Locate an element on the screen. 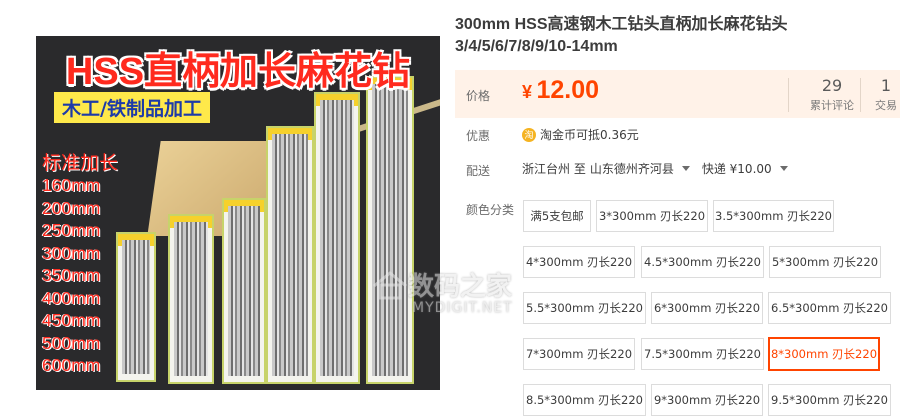 The height and width of the screenshot is (420, 900). delivery: 浙江台州 至 山东德州齐河县 快递 ¥10.00 is located at coordinates (661, 168).